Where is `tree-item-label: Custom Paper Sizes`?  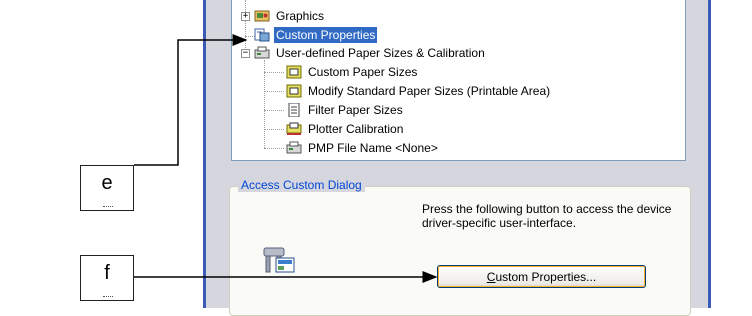
tree-item-label: Custom Paper Sizes is located at coordinates (363, 72).